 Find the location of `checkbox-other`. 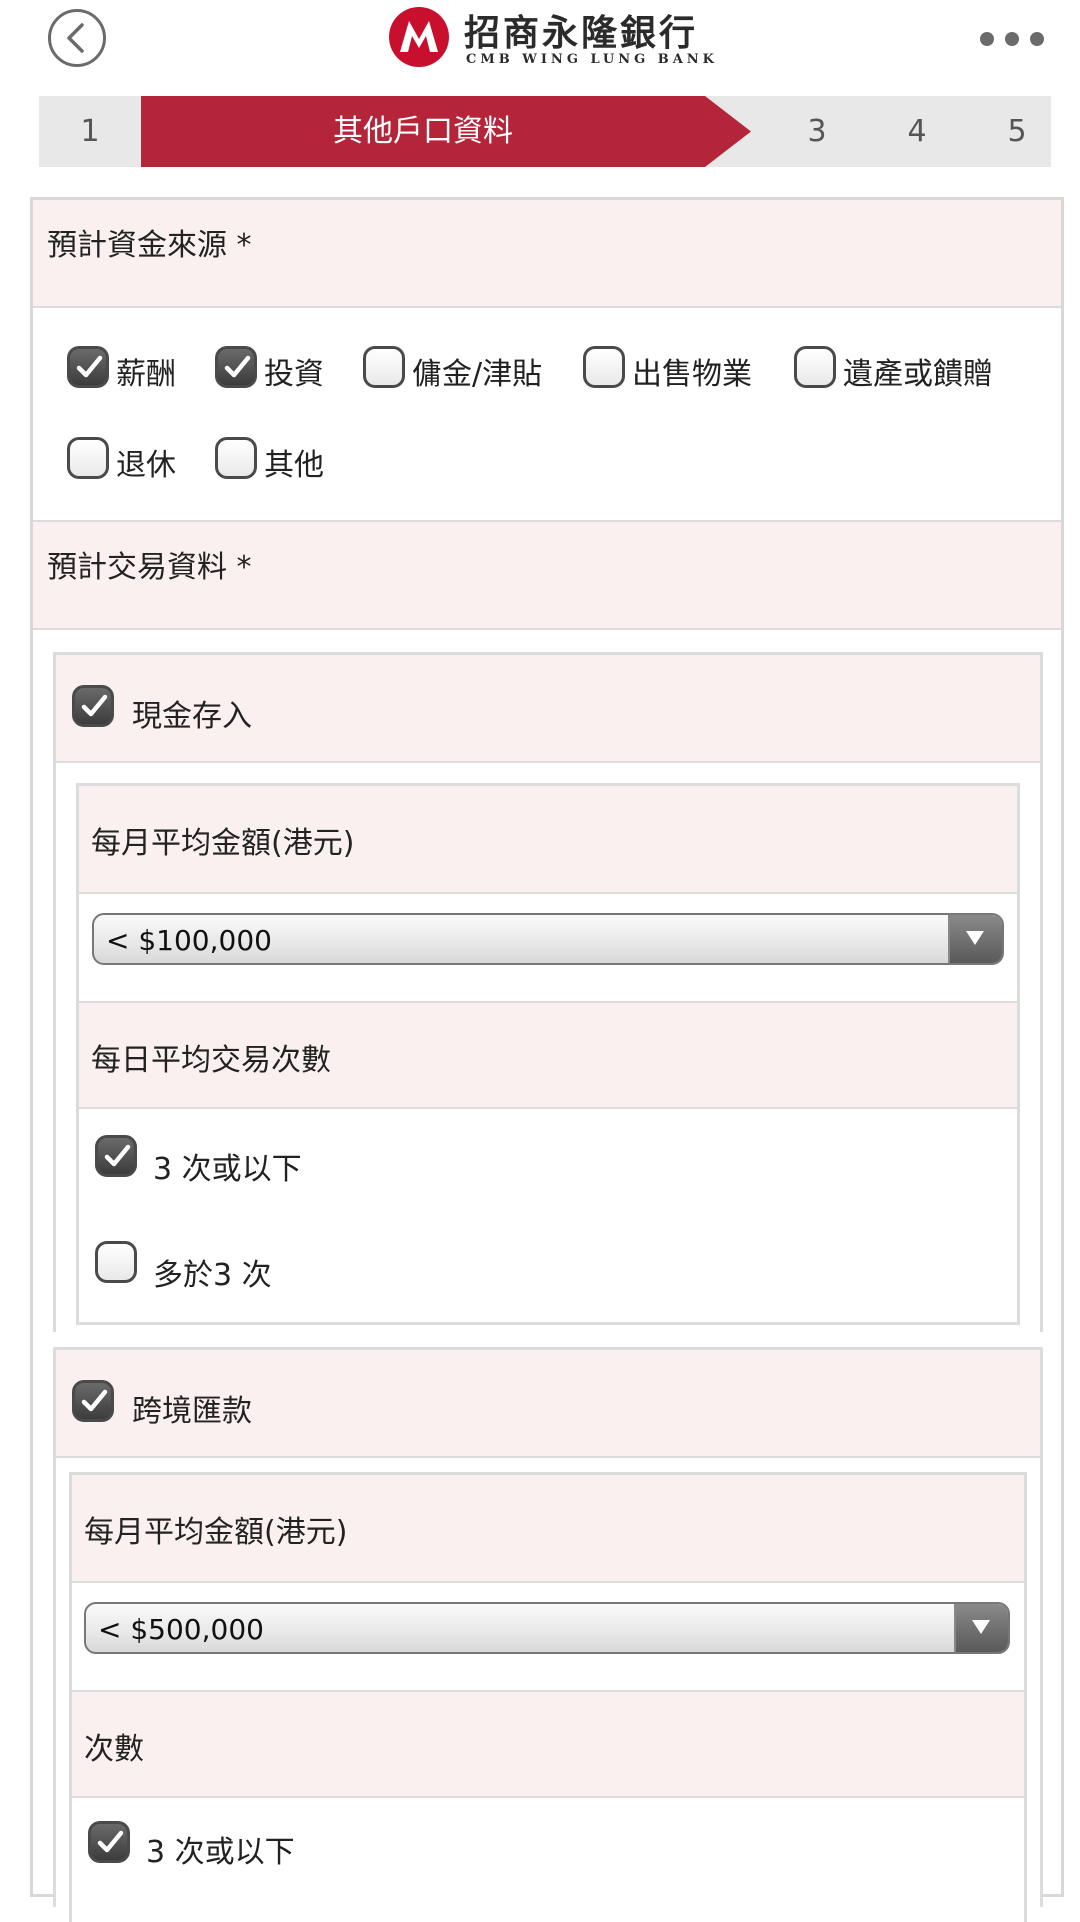

checkbox-other is located at coordinates (236, 458).